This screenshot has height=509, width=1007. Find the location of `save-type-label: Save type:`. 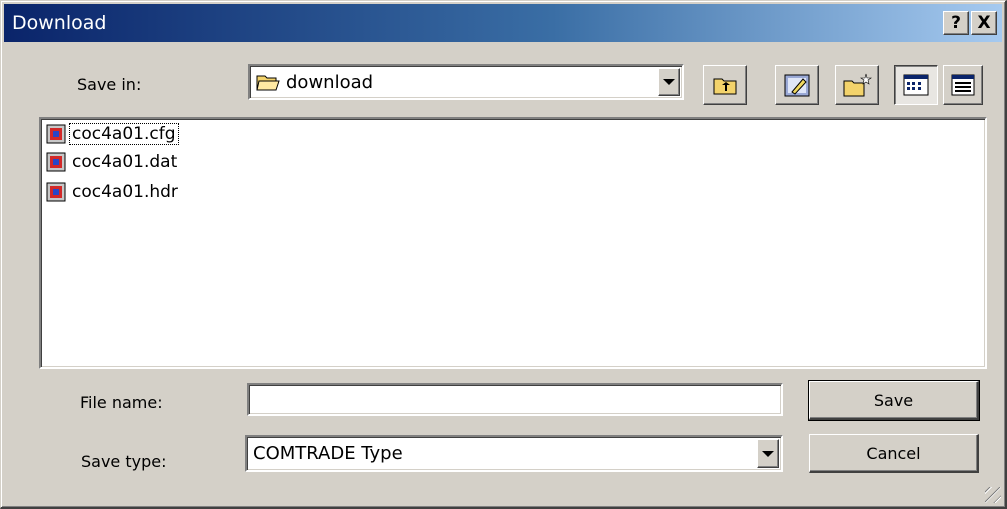

save-type-label: Save type: is located at coordinates (124, 461).